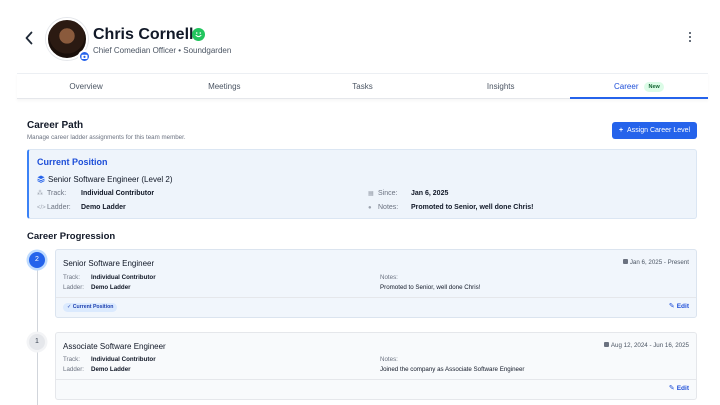  What do you see at coordinates (162, 50) in the screenshot?
I see `profile-subtitle: Chief Comedian Officer • Soundgarden` at bounding box center [162, 50].